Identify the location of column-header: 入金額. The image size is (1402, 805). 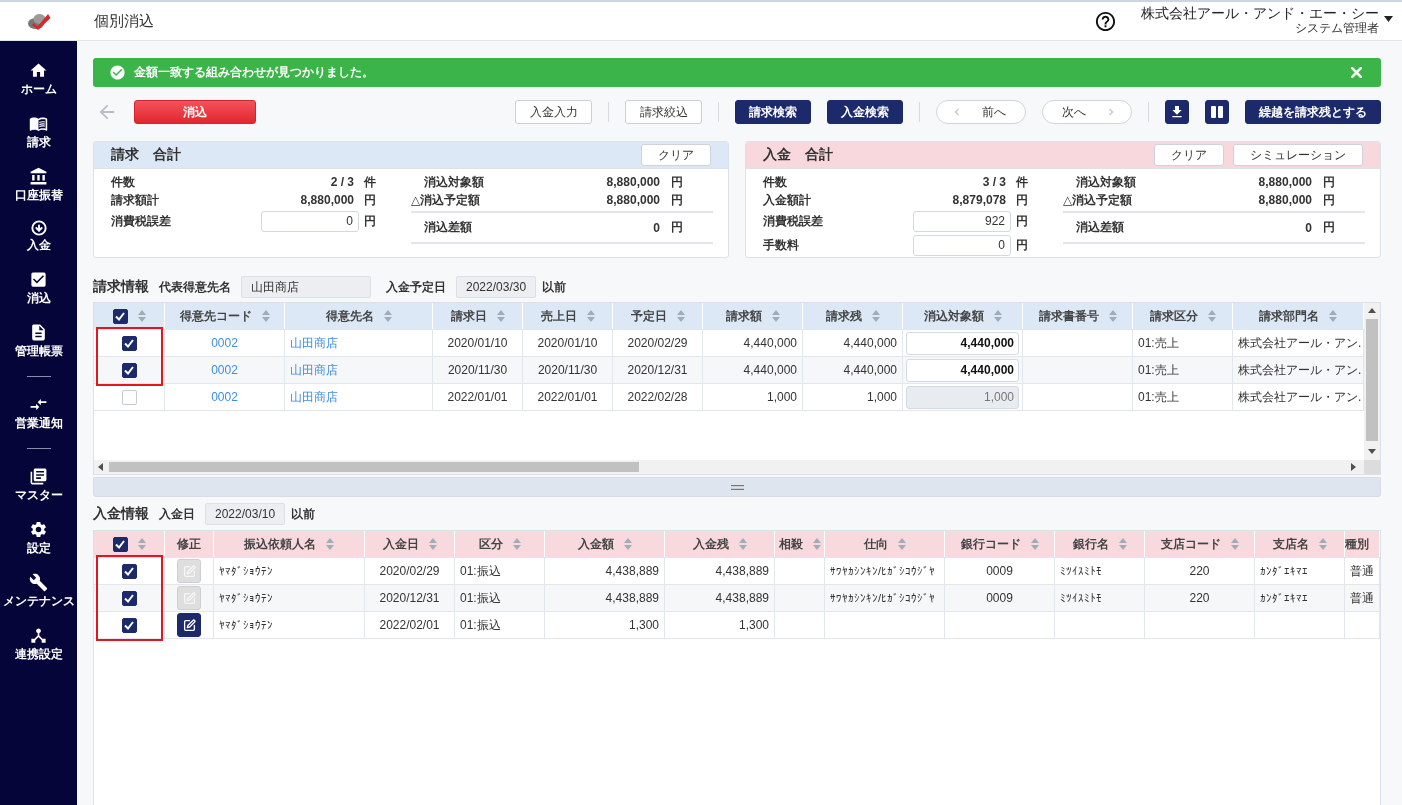
(605, 544).